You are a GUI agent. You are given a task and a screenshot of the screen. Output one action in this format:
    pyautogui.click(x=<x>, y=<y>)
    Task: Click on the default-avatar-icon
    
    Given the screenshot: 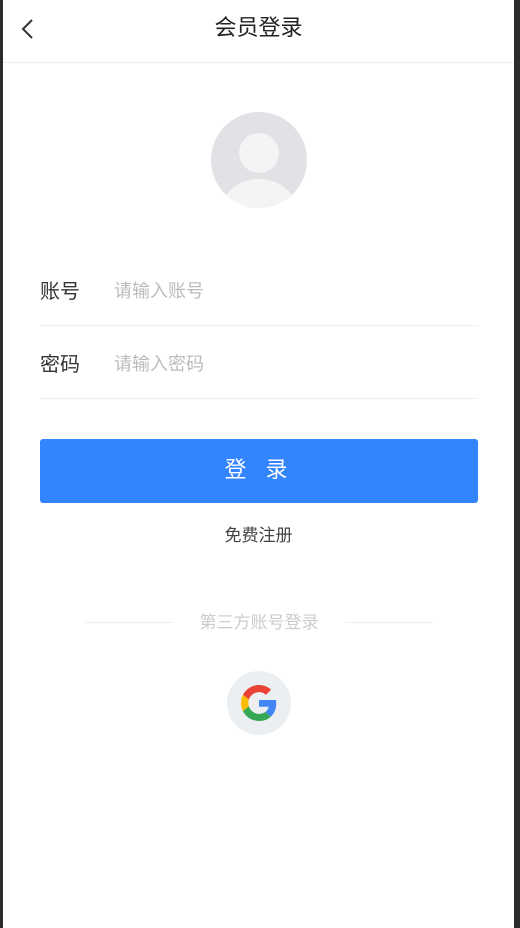 What is the action you would take?
    pyautogui.click(x=259, y=160)
    